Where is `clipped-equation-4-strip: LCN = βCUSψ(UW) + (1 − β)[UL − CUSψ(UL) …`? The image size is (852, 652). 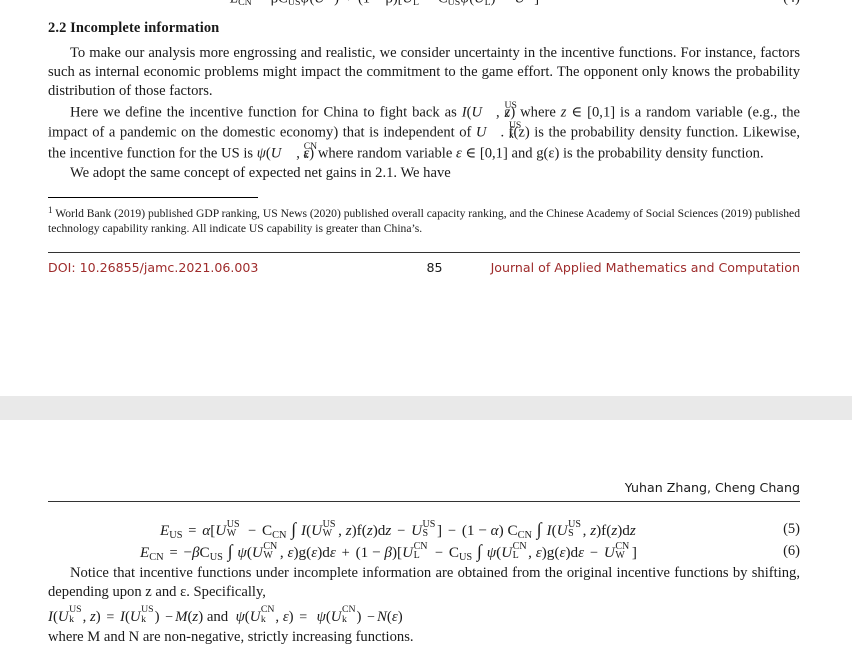 clipped-equation-4-strip: LCN = βCUSψ(UW) + (1 − β)[UL − CUSψ(UL) … is located at coordinates (426, 7).